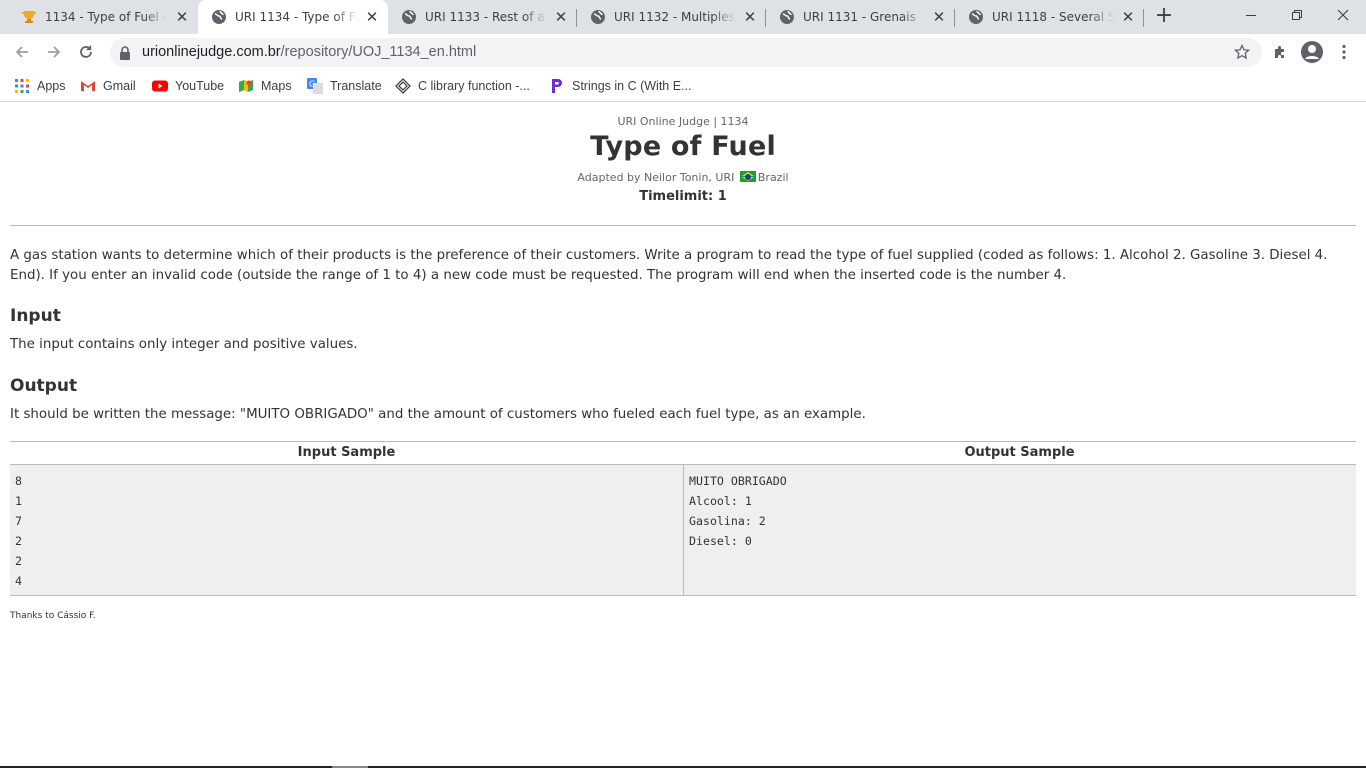  I want to click on tab-title: URI 1132 - Multiples of 13, so click(675, 17).